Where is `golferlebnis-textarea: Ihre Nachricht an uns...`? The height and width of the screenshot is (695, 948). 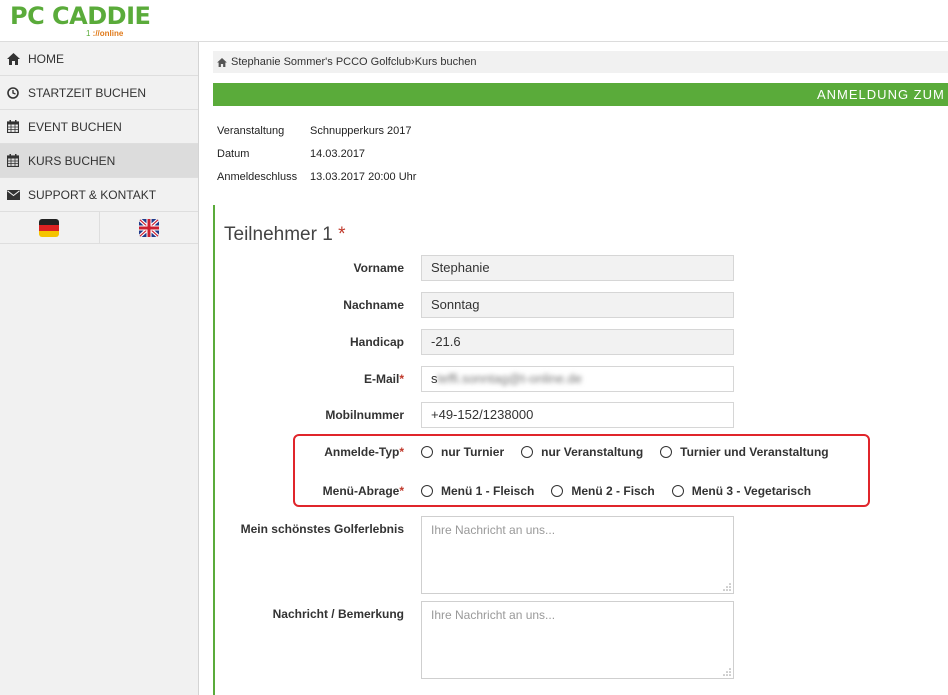
golferlebnis-textarea: Ihre Nachricht an uns... is located at coordinates (577, 555).